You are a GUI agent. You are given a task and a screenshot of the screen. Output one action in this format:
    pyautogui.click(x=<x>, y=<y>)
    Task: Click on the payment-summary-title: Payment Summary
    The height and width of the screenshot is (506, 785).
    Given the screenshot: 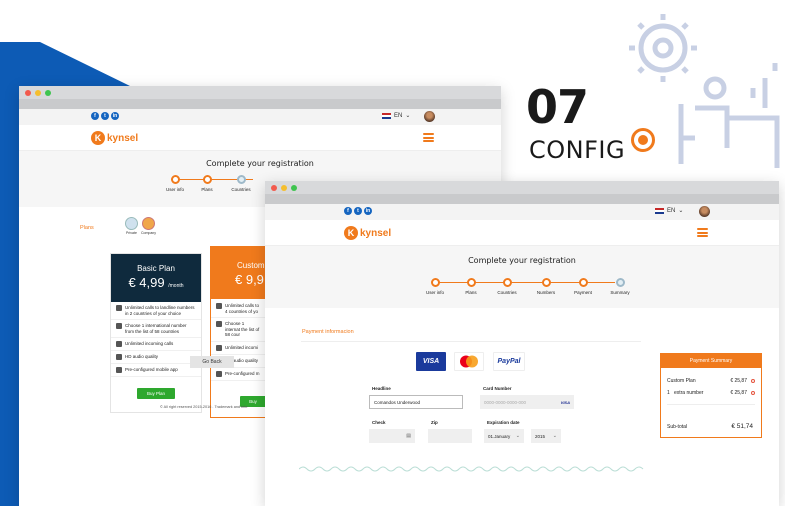 What is the action you would take?
    pyautogui.click(x=711, y=361)
    